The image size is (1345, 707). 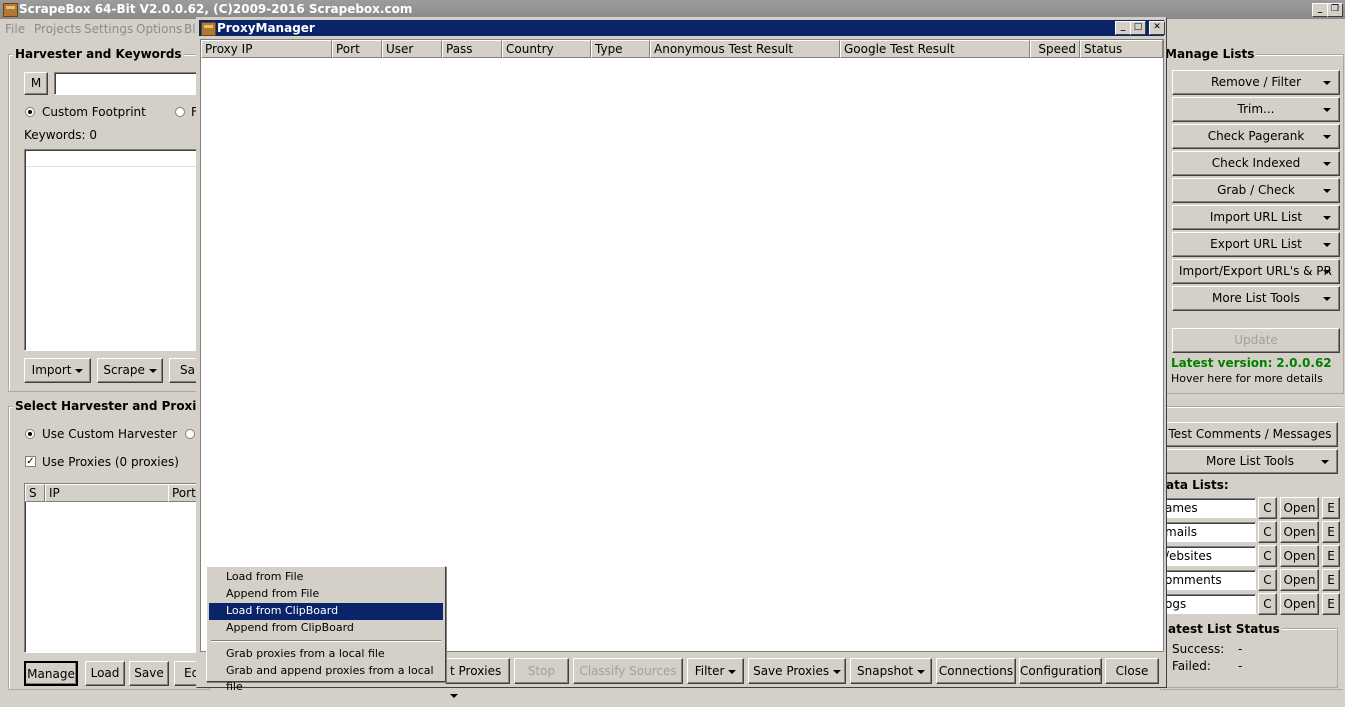 What do you see at coordinates (1208, 580) in the screenshot?
I see `comments-field: omments` at bounding box center [1208, 580].